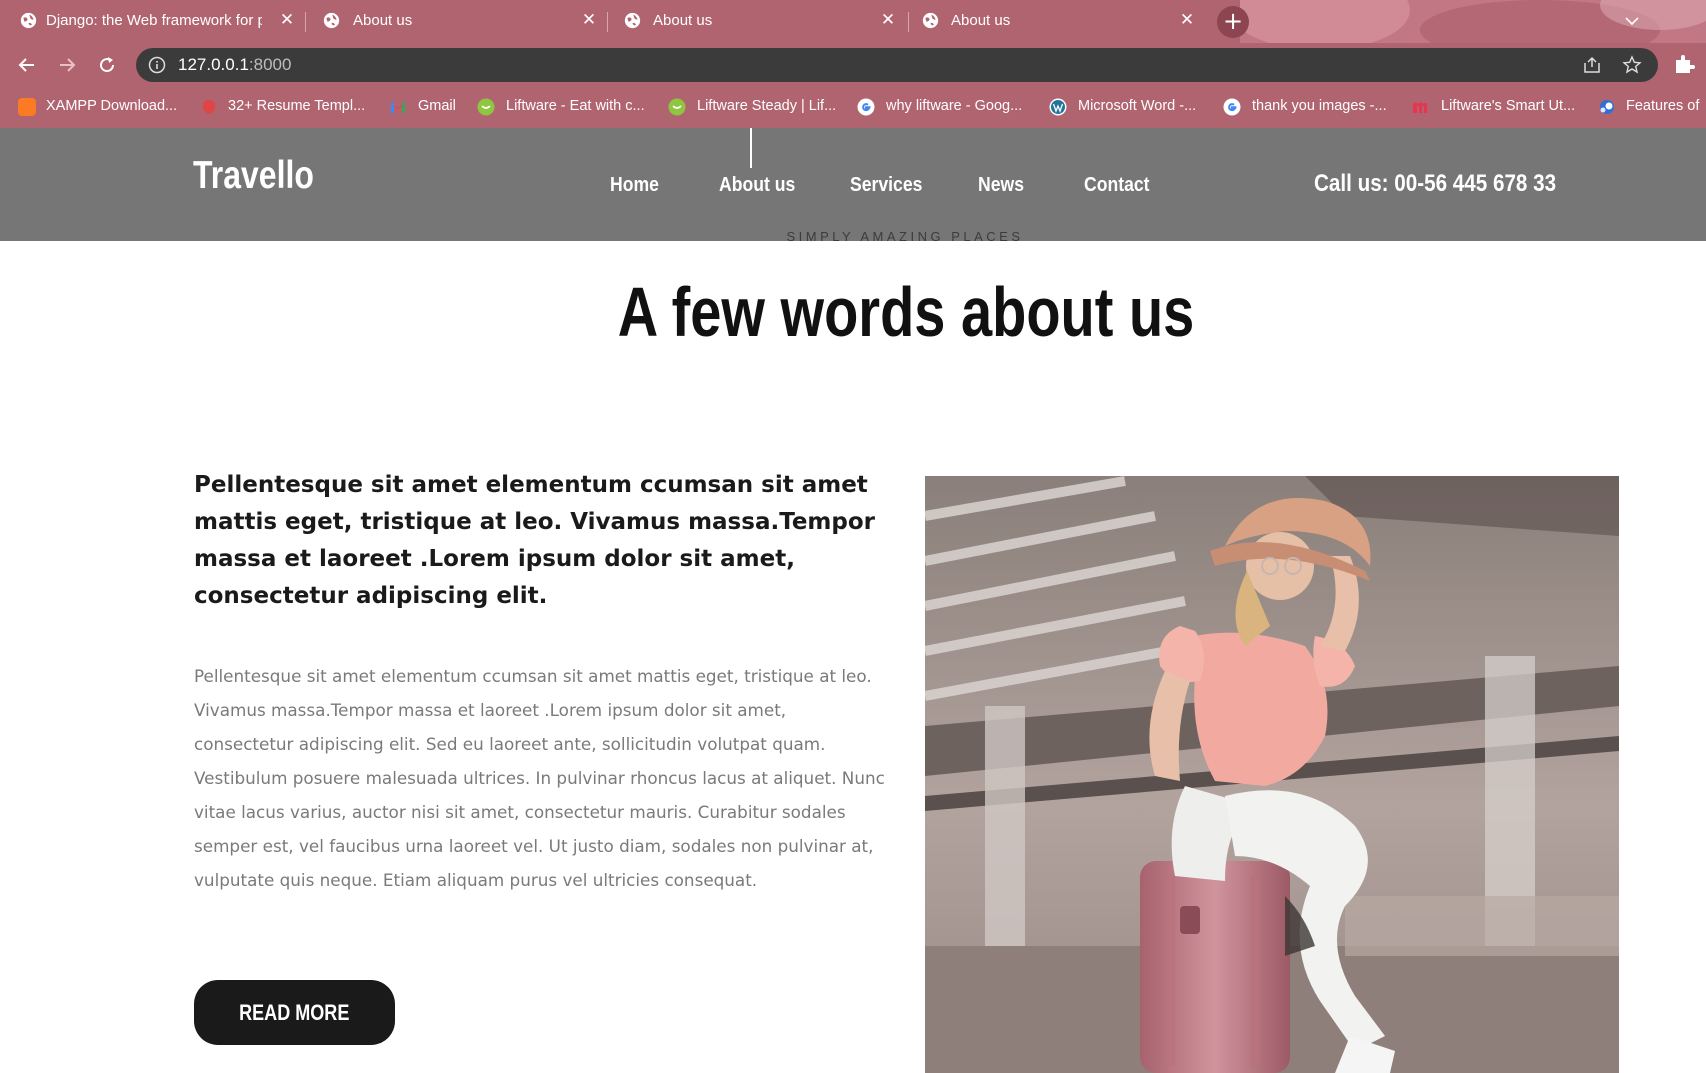  What do you see at coordinates (1058, 107) in the screenshot?
I see `wordpress-icon` at bounding box center [1058, 107].